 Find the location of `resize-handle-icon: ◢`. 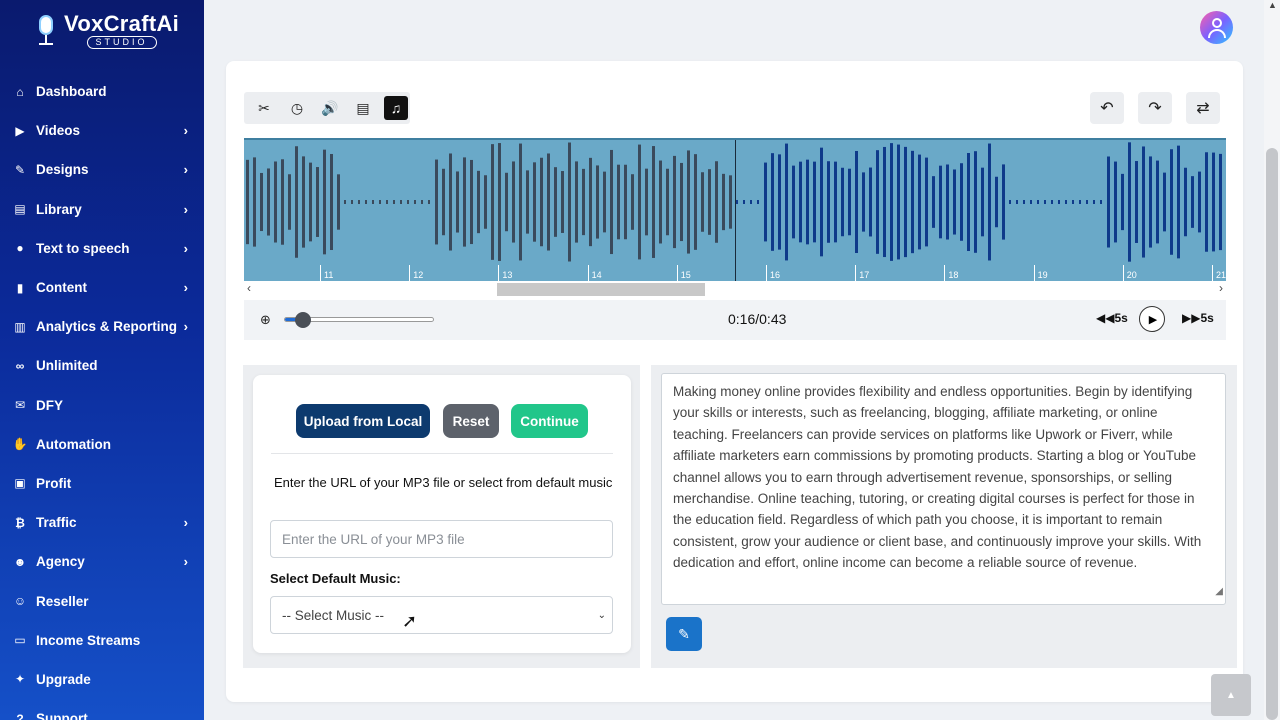

resize-handle-icon: ◢ is located at coordinates (1219, 591).